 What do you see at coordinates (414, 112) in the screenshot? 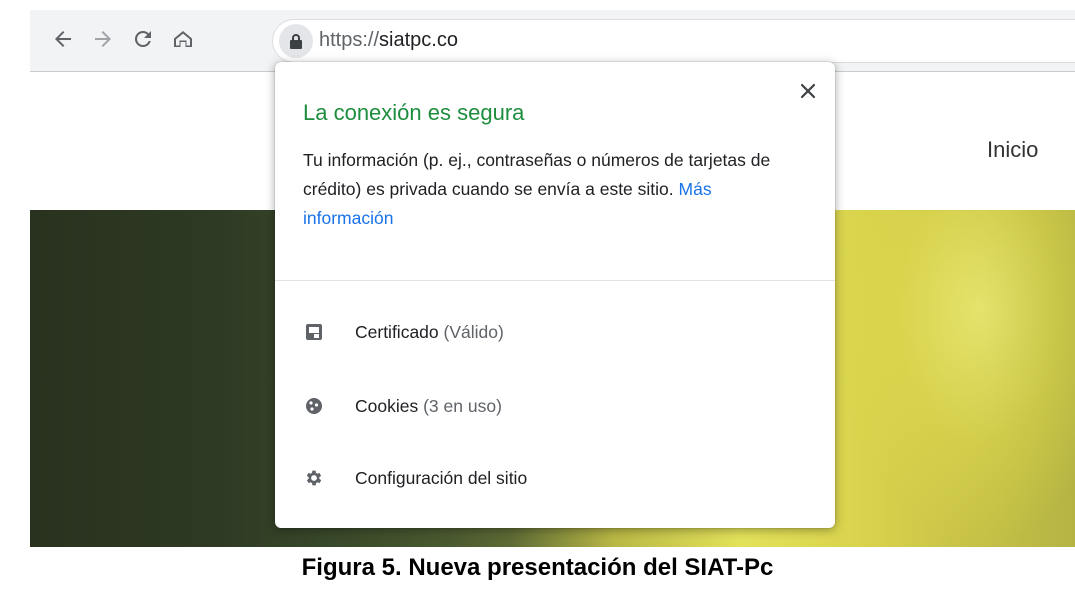
I see `popup-title: La conexión es segura` at bounding box center [414, 112].